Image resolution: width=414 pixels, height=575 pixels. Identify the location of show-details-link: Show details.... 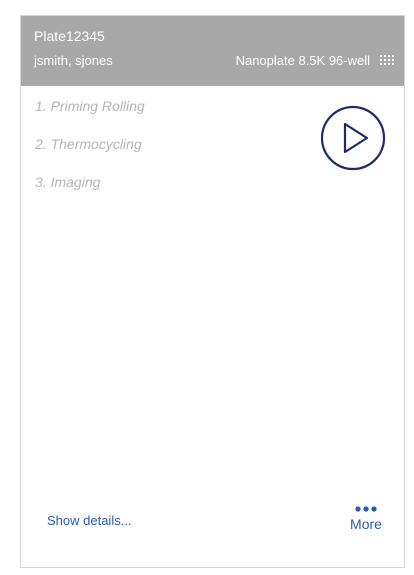
(89, 520).